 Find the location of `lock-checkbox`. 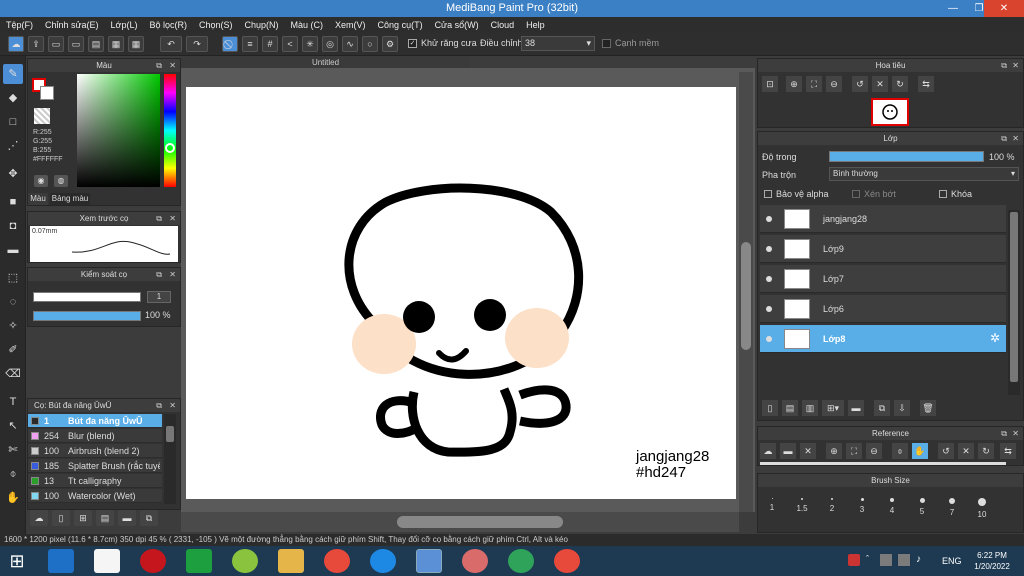

lock-checkbox is located at coordinates (943, 194).